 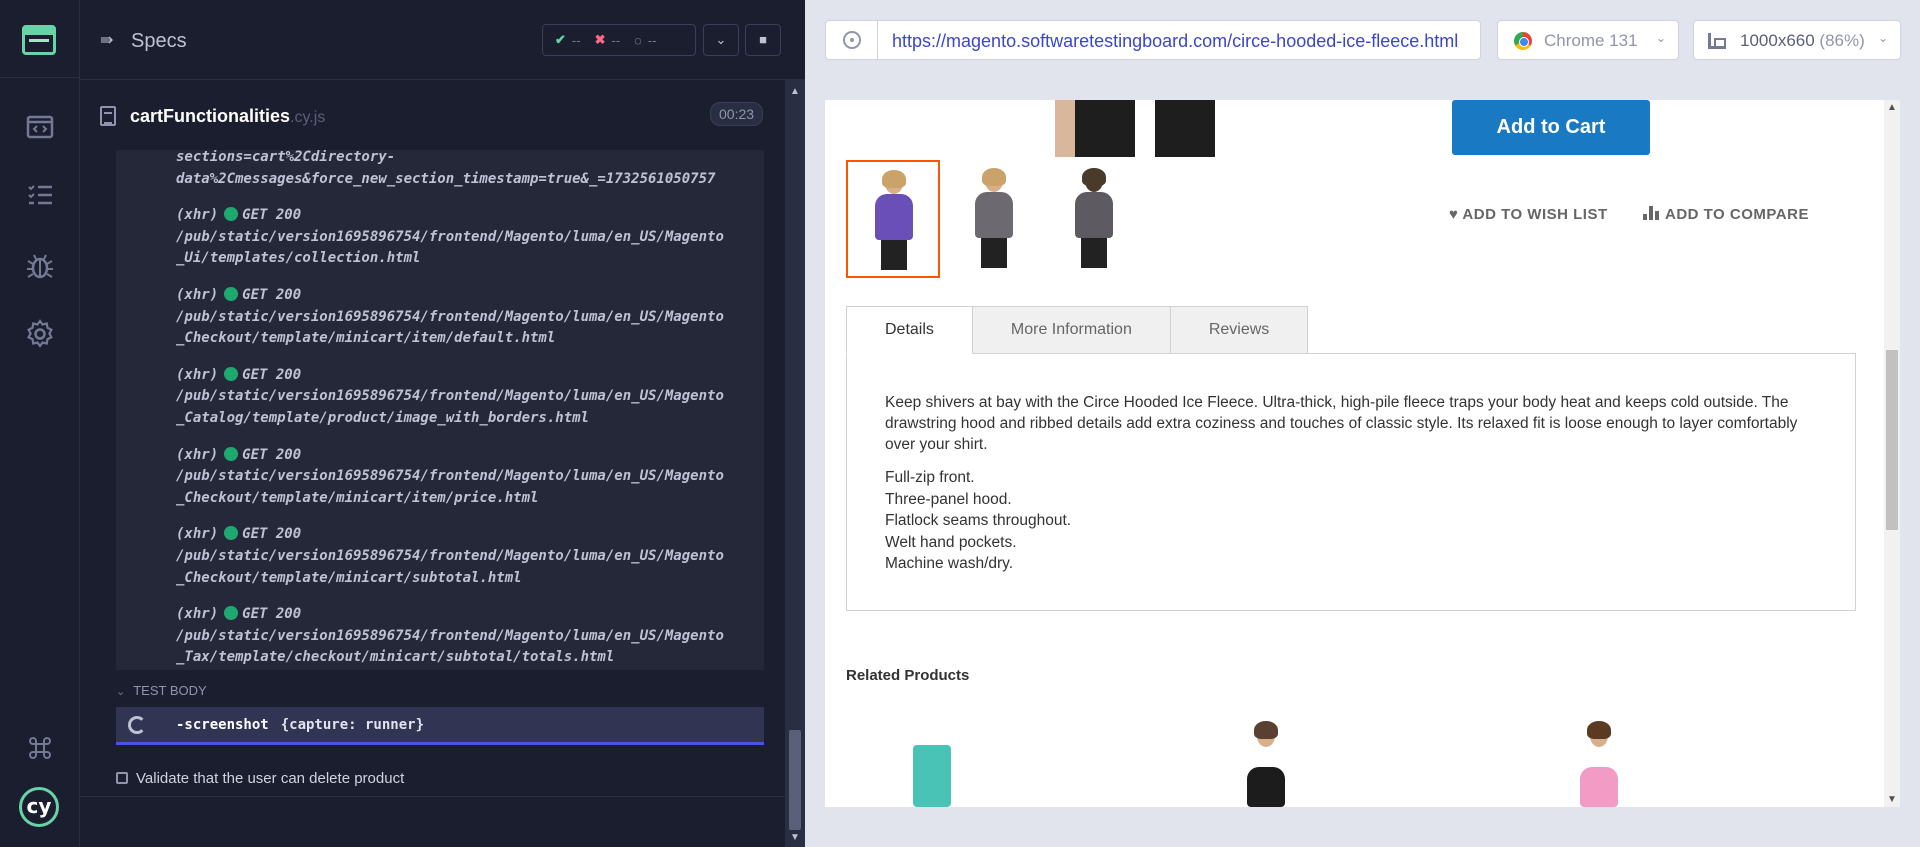 I want to click on feature-item: Machine wash/dry., so click(x=949, y=563).